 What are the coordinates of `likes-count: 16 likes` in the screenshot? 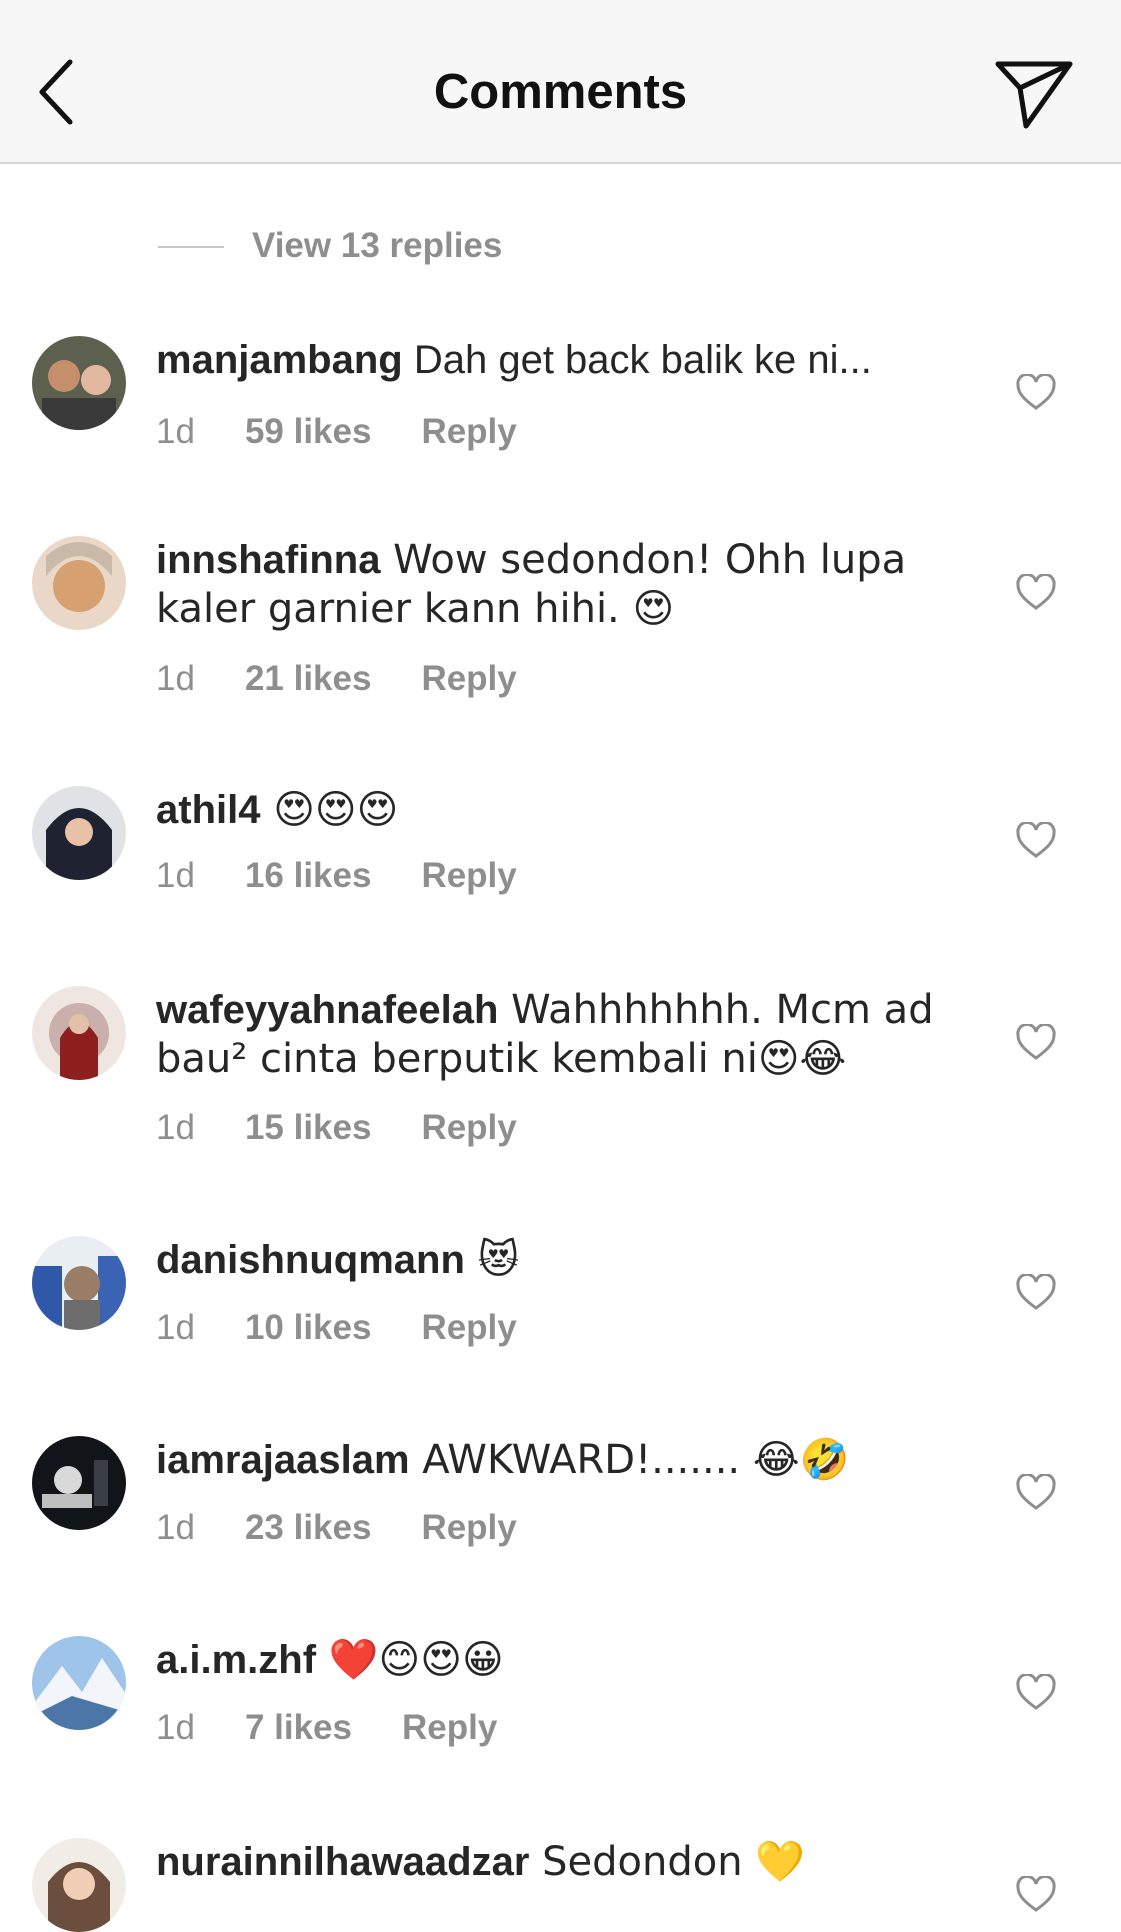 It's located at (308, 876).